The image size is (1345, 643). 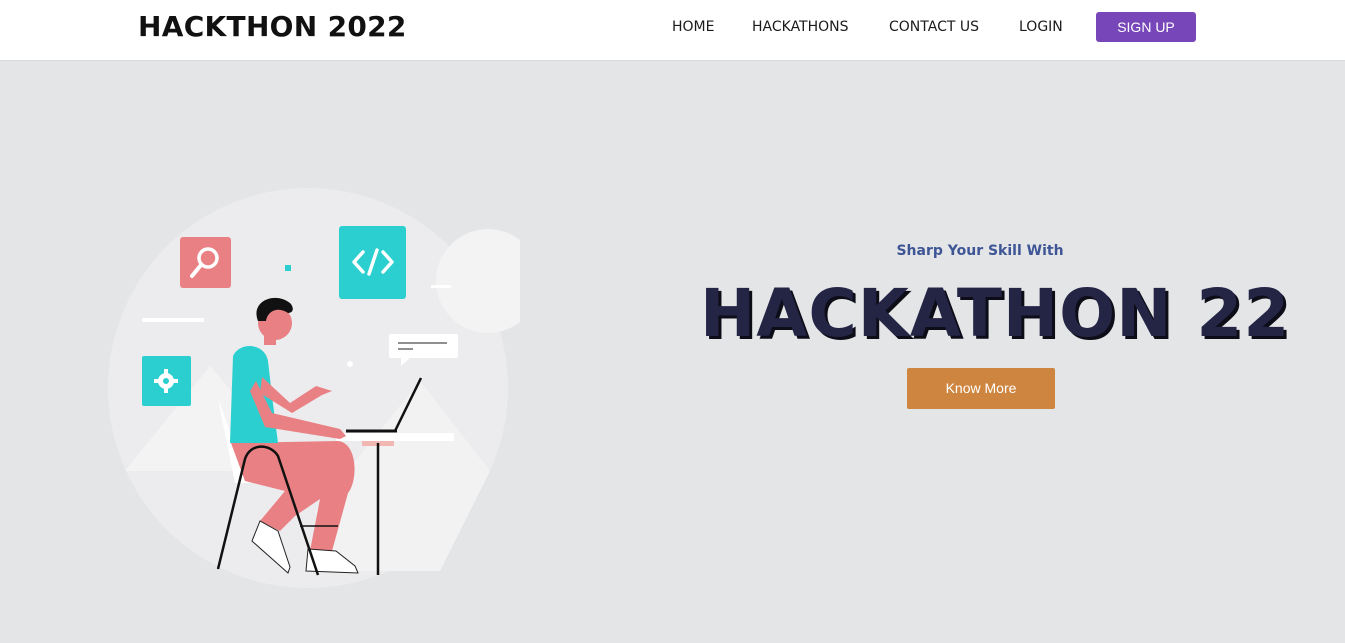 What do you see at coordinates (205, 262) in the screenshot?
I see `search-icon` at bounding box center [205, 262].